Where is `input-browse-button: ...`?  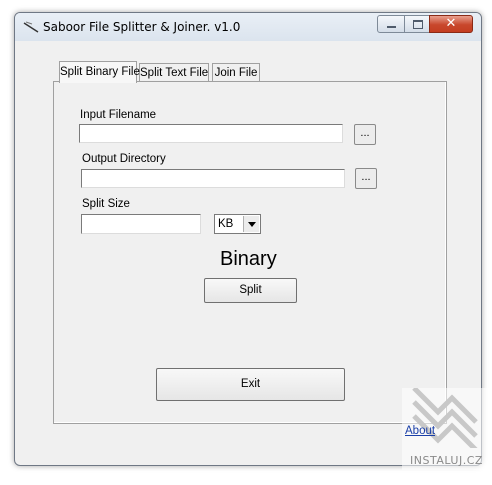 input-browse-button: ... is located at coordinates (365, 134).